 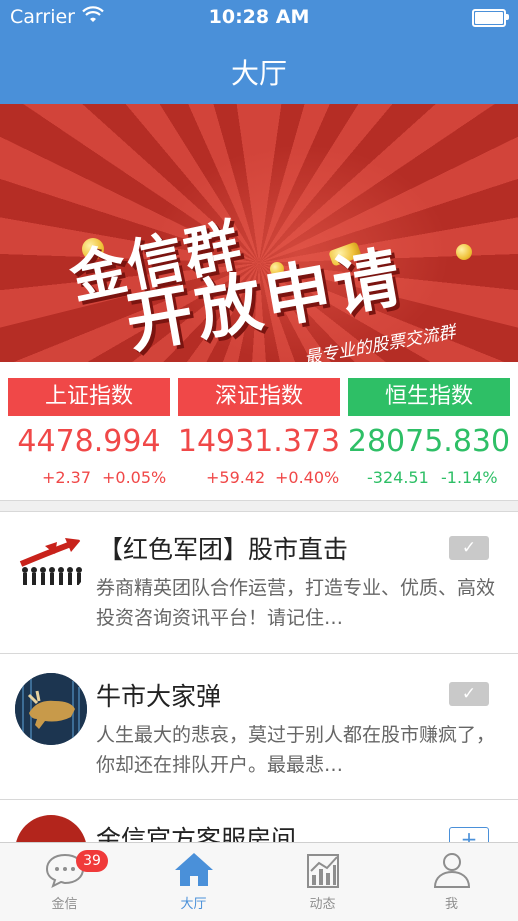 I want to click on index-percent-shenzhen: +0.40%, so click(x=307, y=477).